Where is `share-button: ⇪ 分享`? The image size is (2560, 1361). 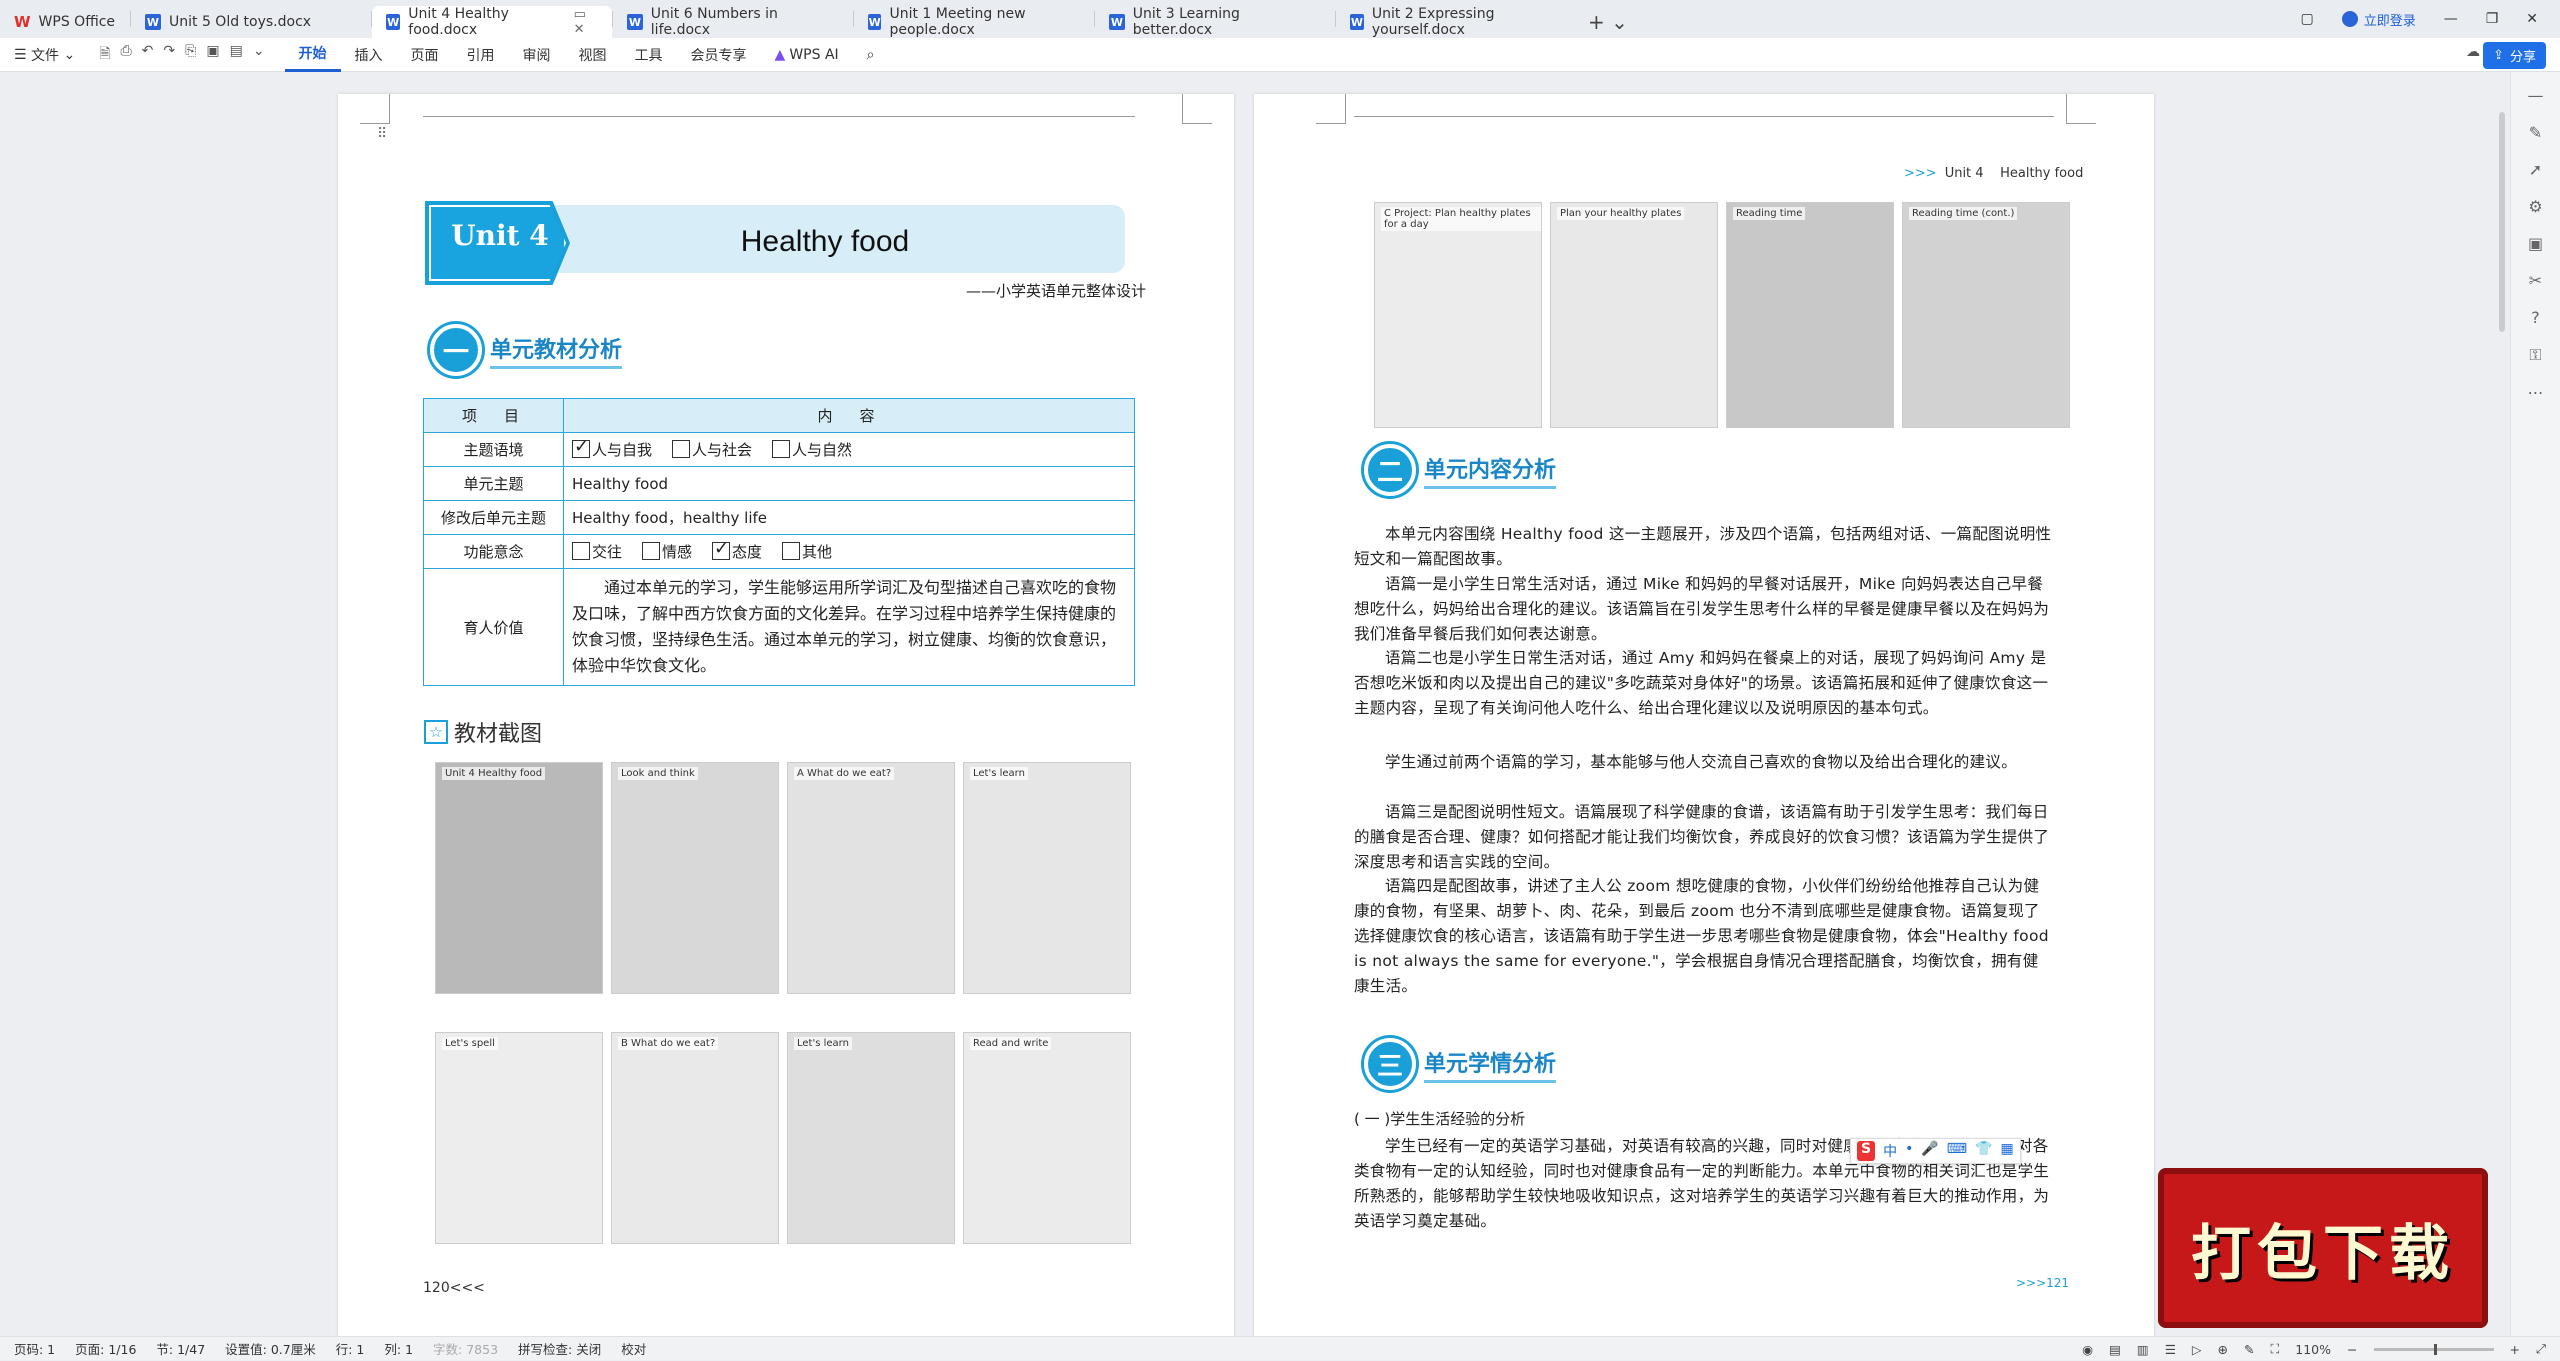
share-button: ⇪ 分享 is located at coordinates (2514, 55).